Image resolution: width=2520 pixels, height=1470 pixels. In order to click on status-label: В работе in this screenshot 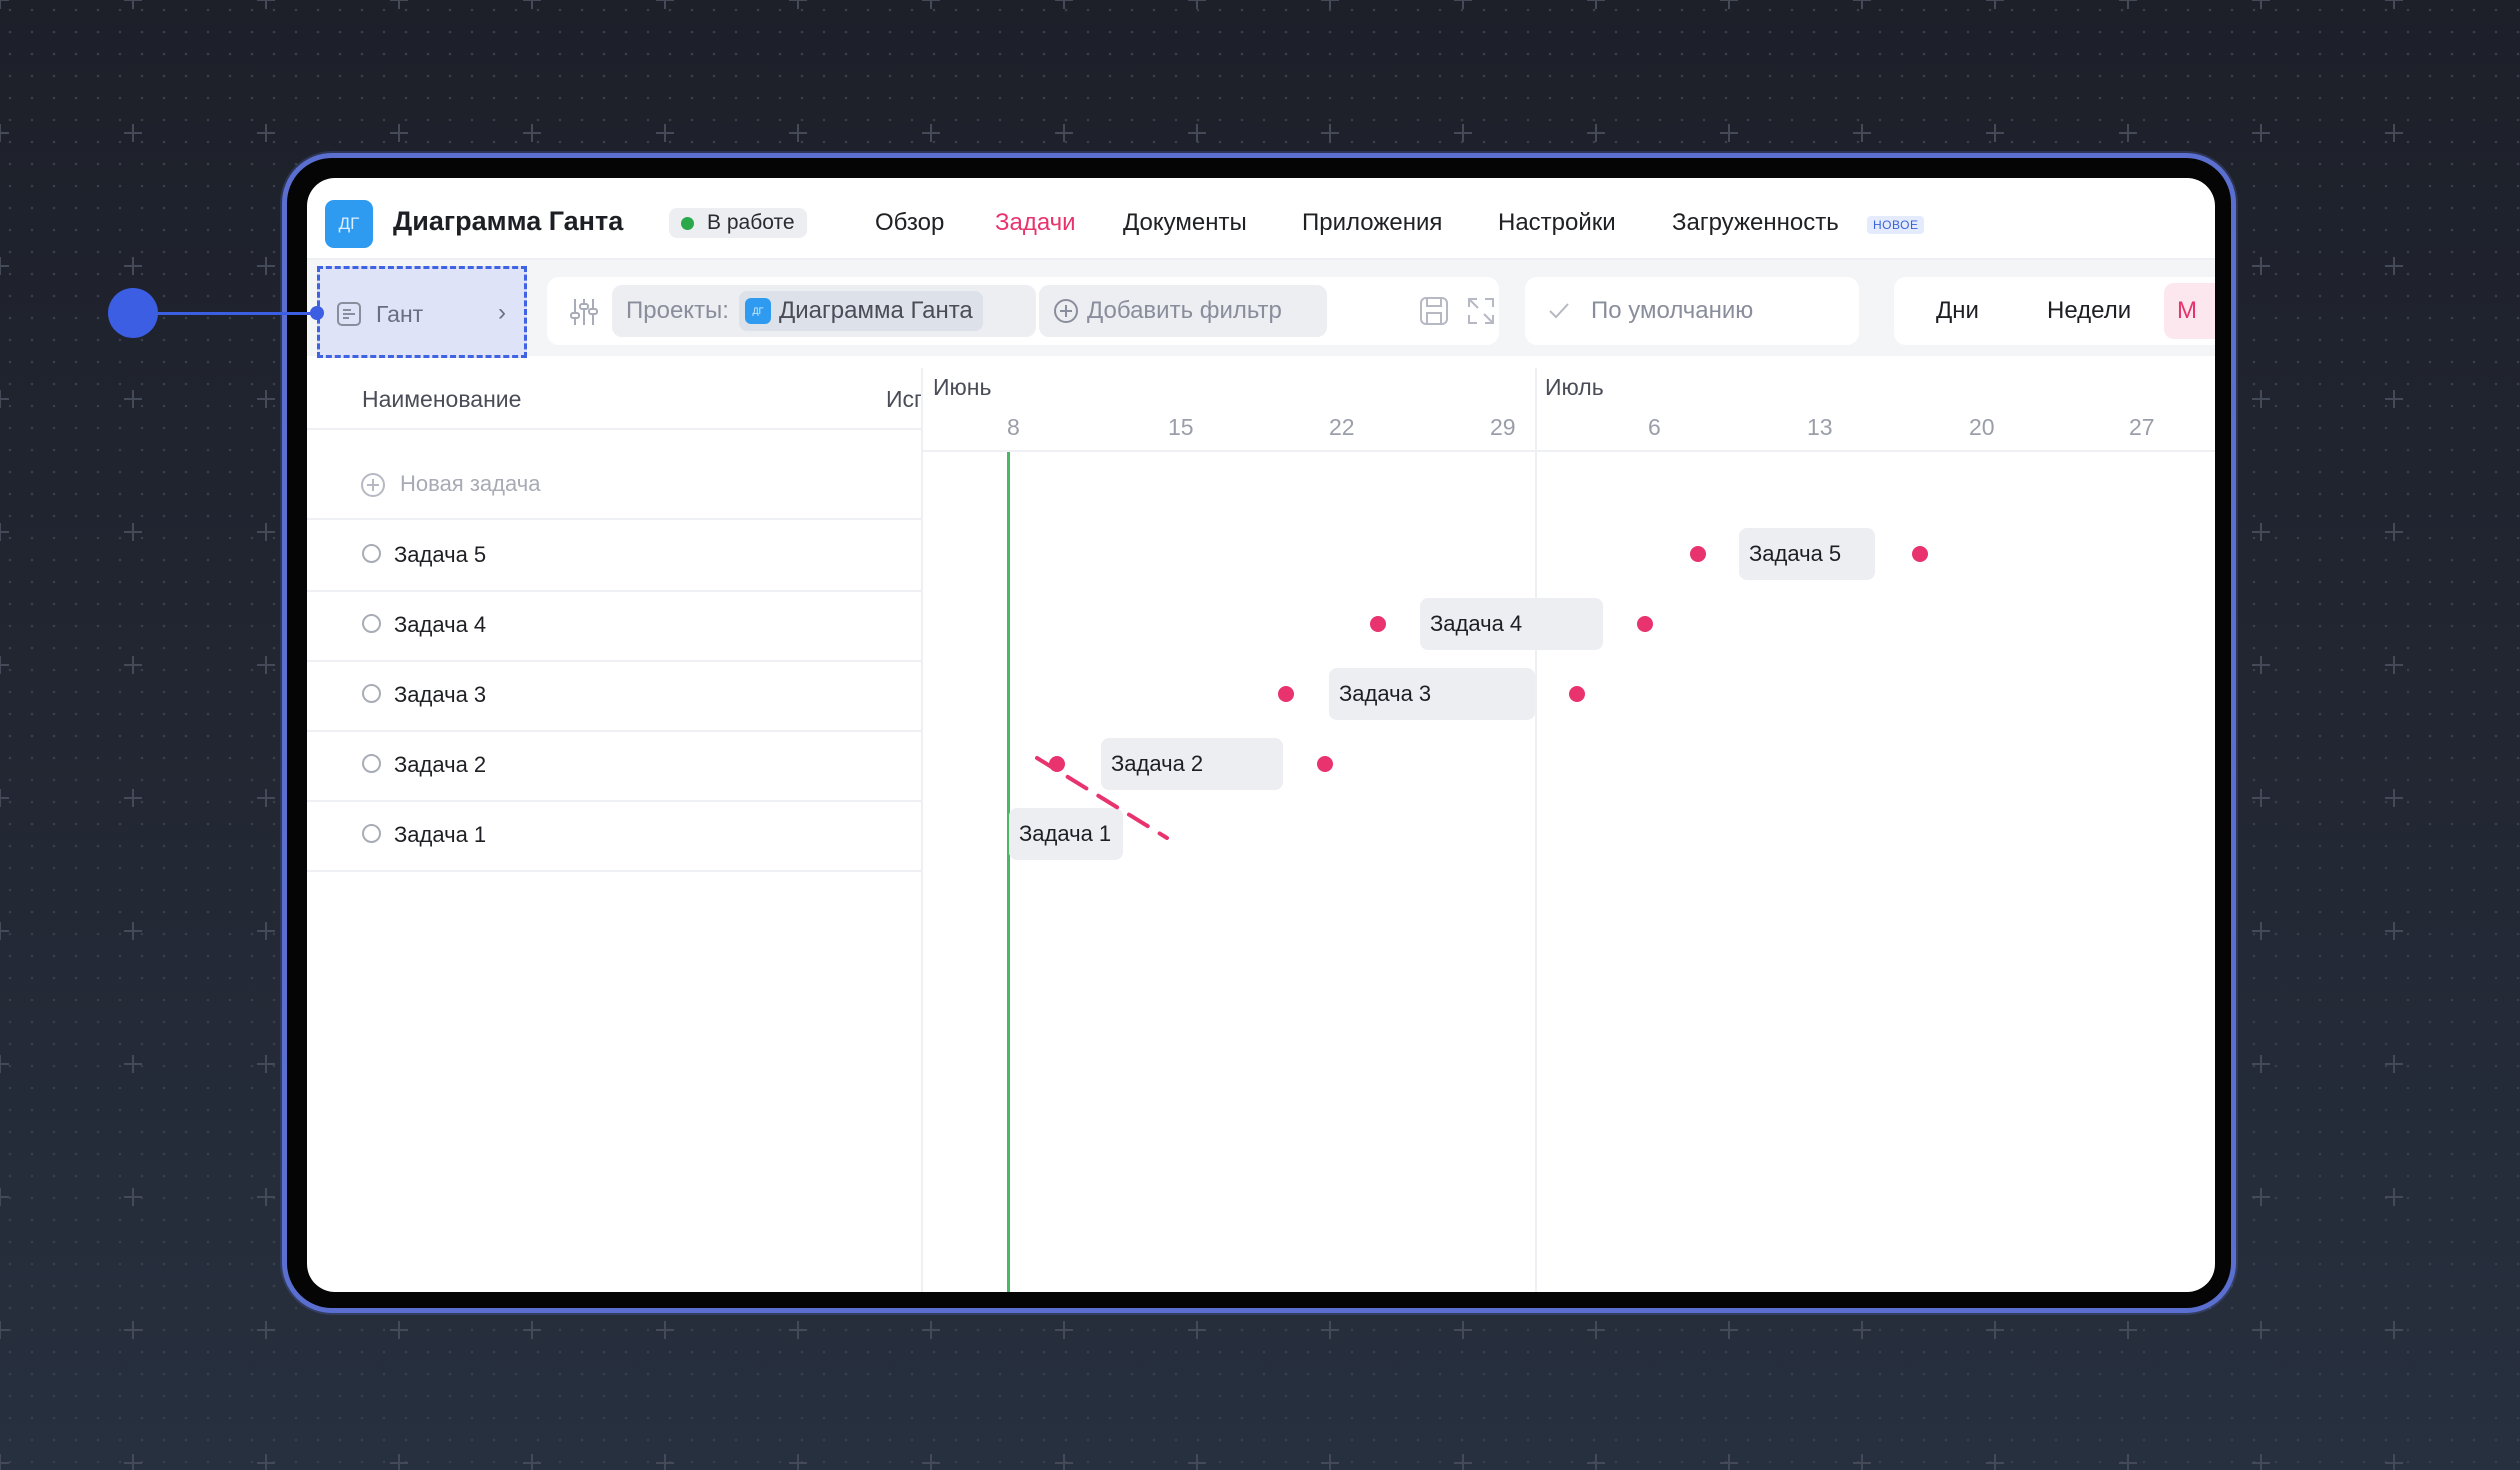, I will do `click(751, 222)`.